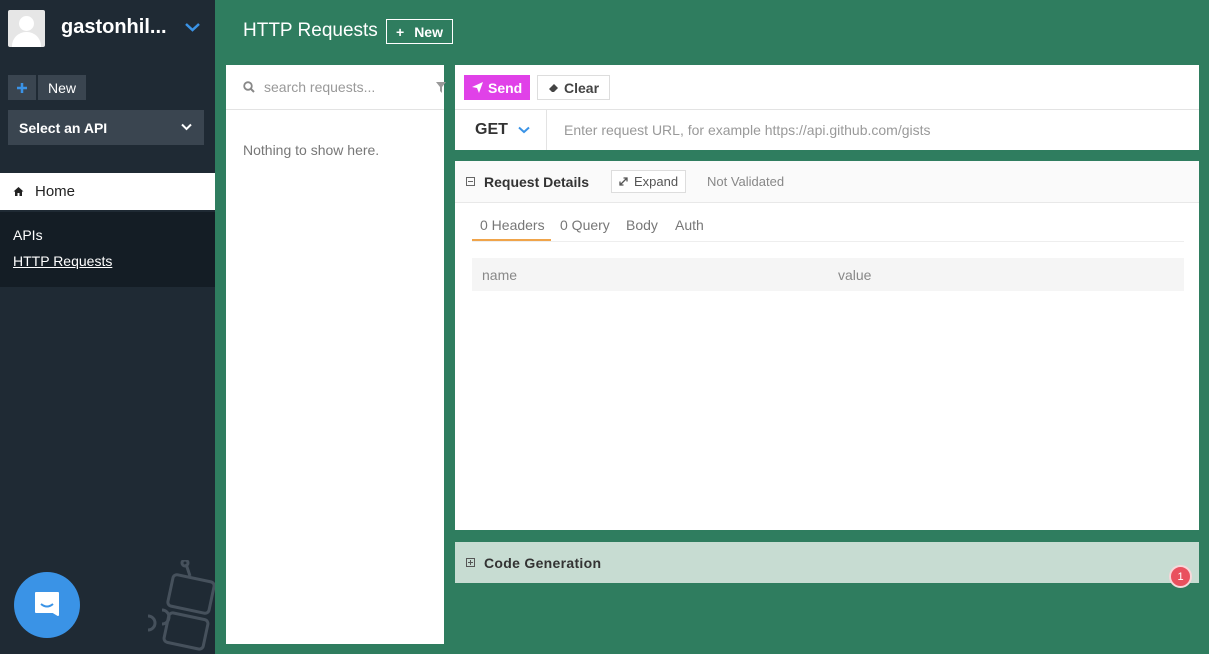 This screenshot has height=654, width=1209. I want to click on chat-launcher-button, so click(47, 605).